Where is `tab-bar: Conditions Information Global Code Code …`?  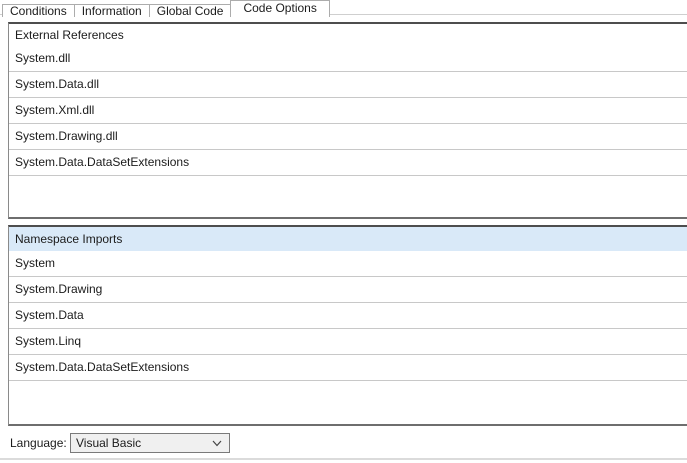
tab-bar: Conditions Information Global Code Code … is located at coordinates (166, 8).